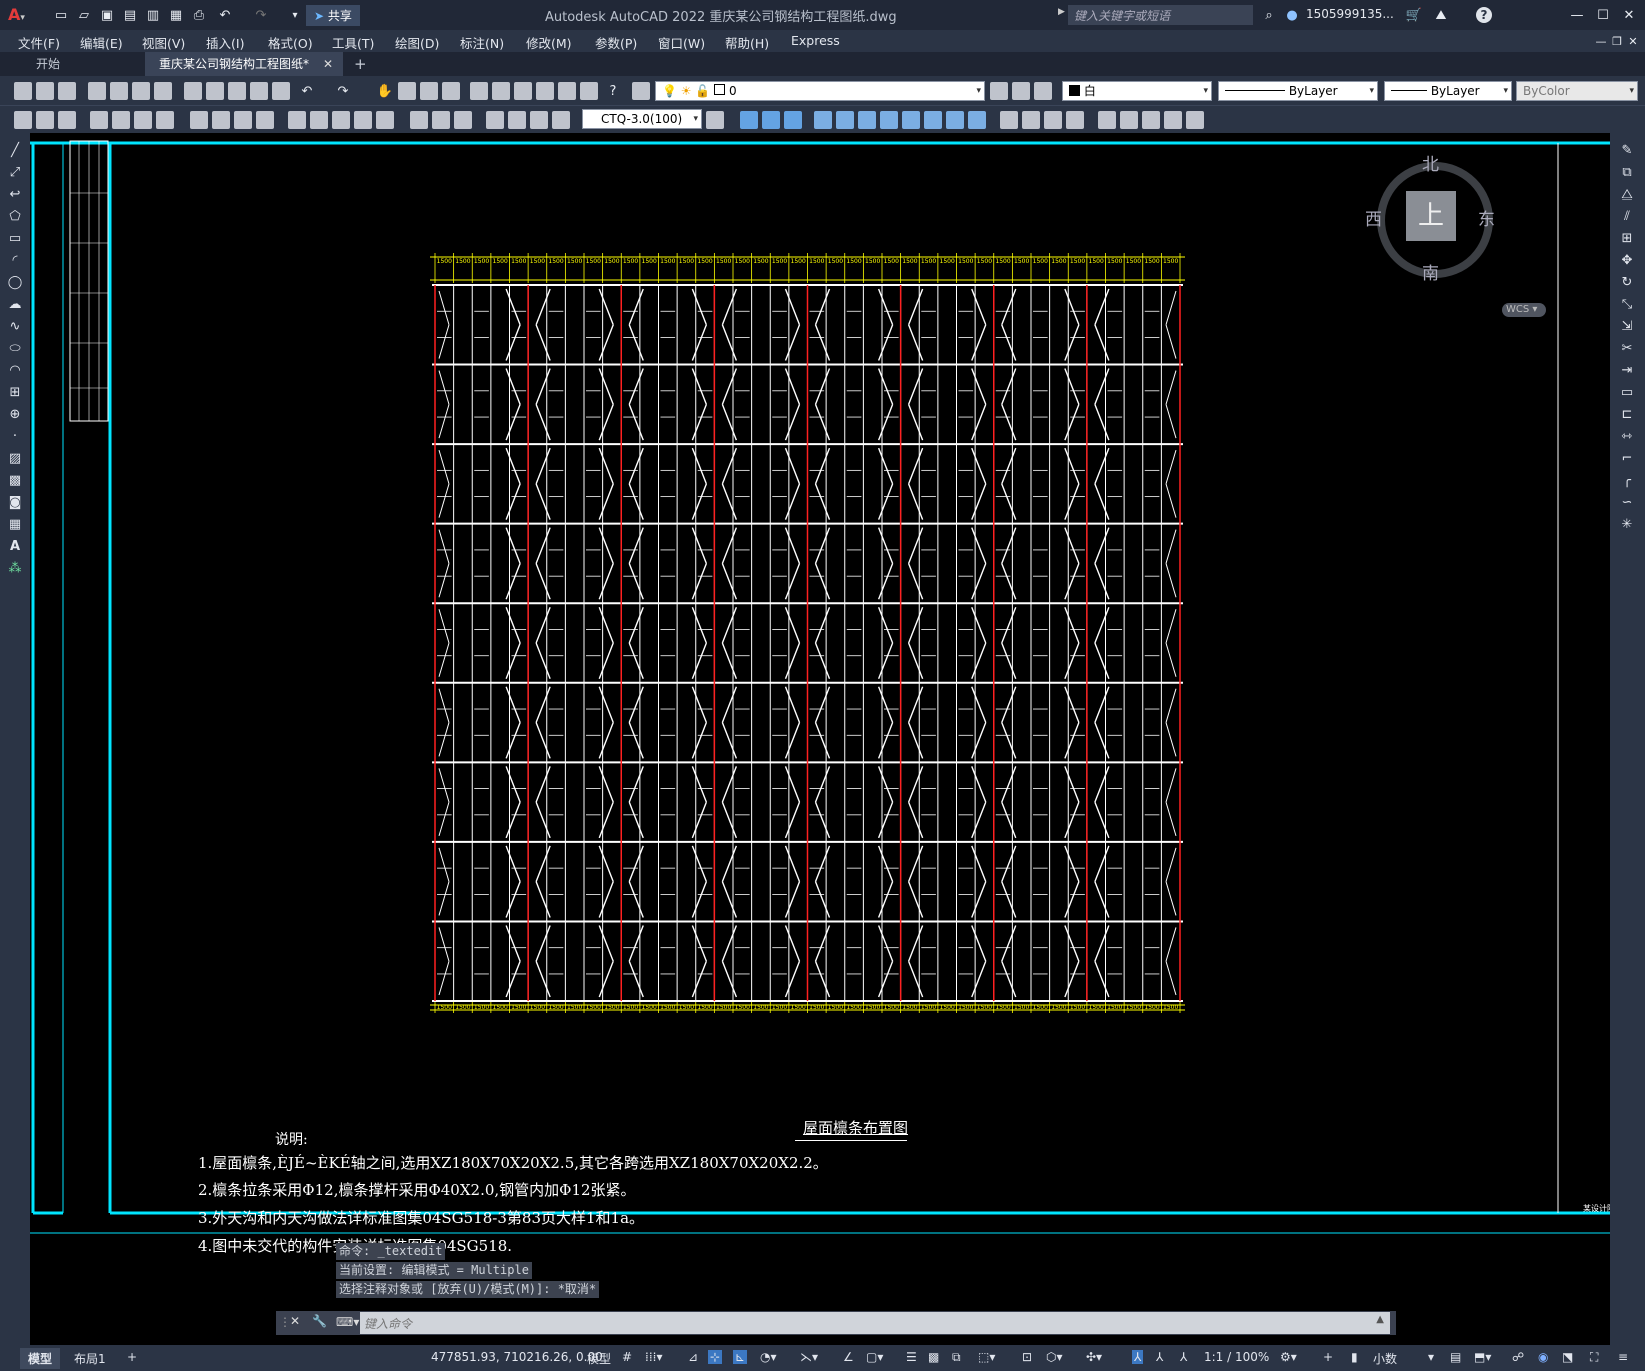 The image size is (1645, 1371). Describe the element at coordinates (1137, 91) in the screenshot. I see `color-dropdown: 白 ▾` at that location.